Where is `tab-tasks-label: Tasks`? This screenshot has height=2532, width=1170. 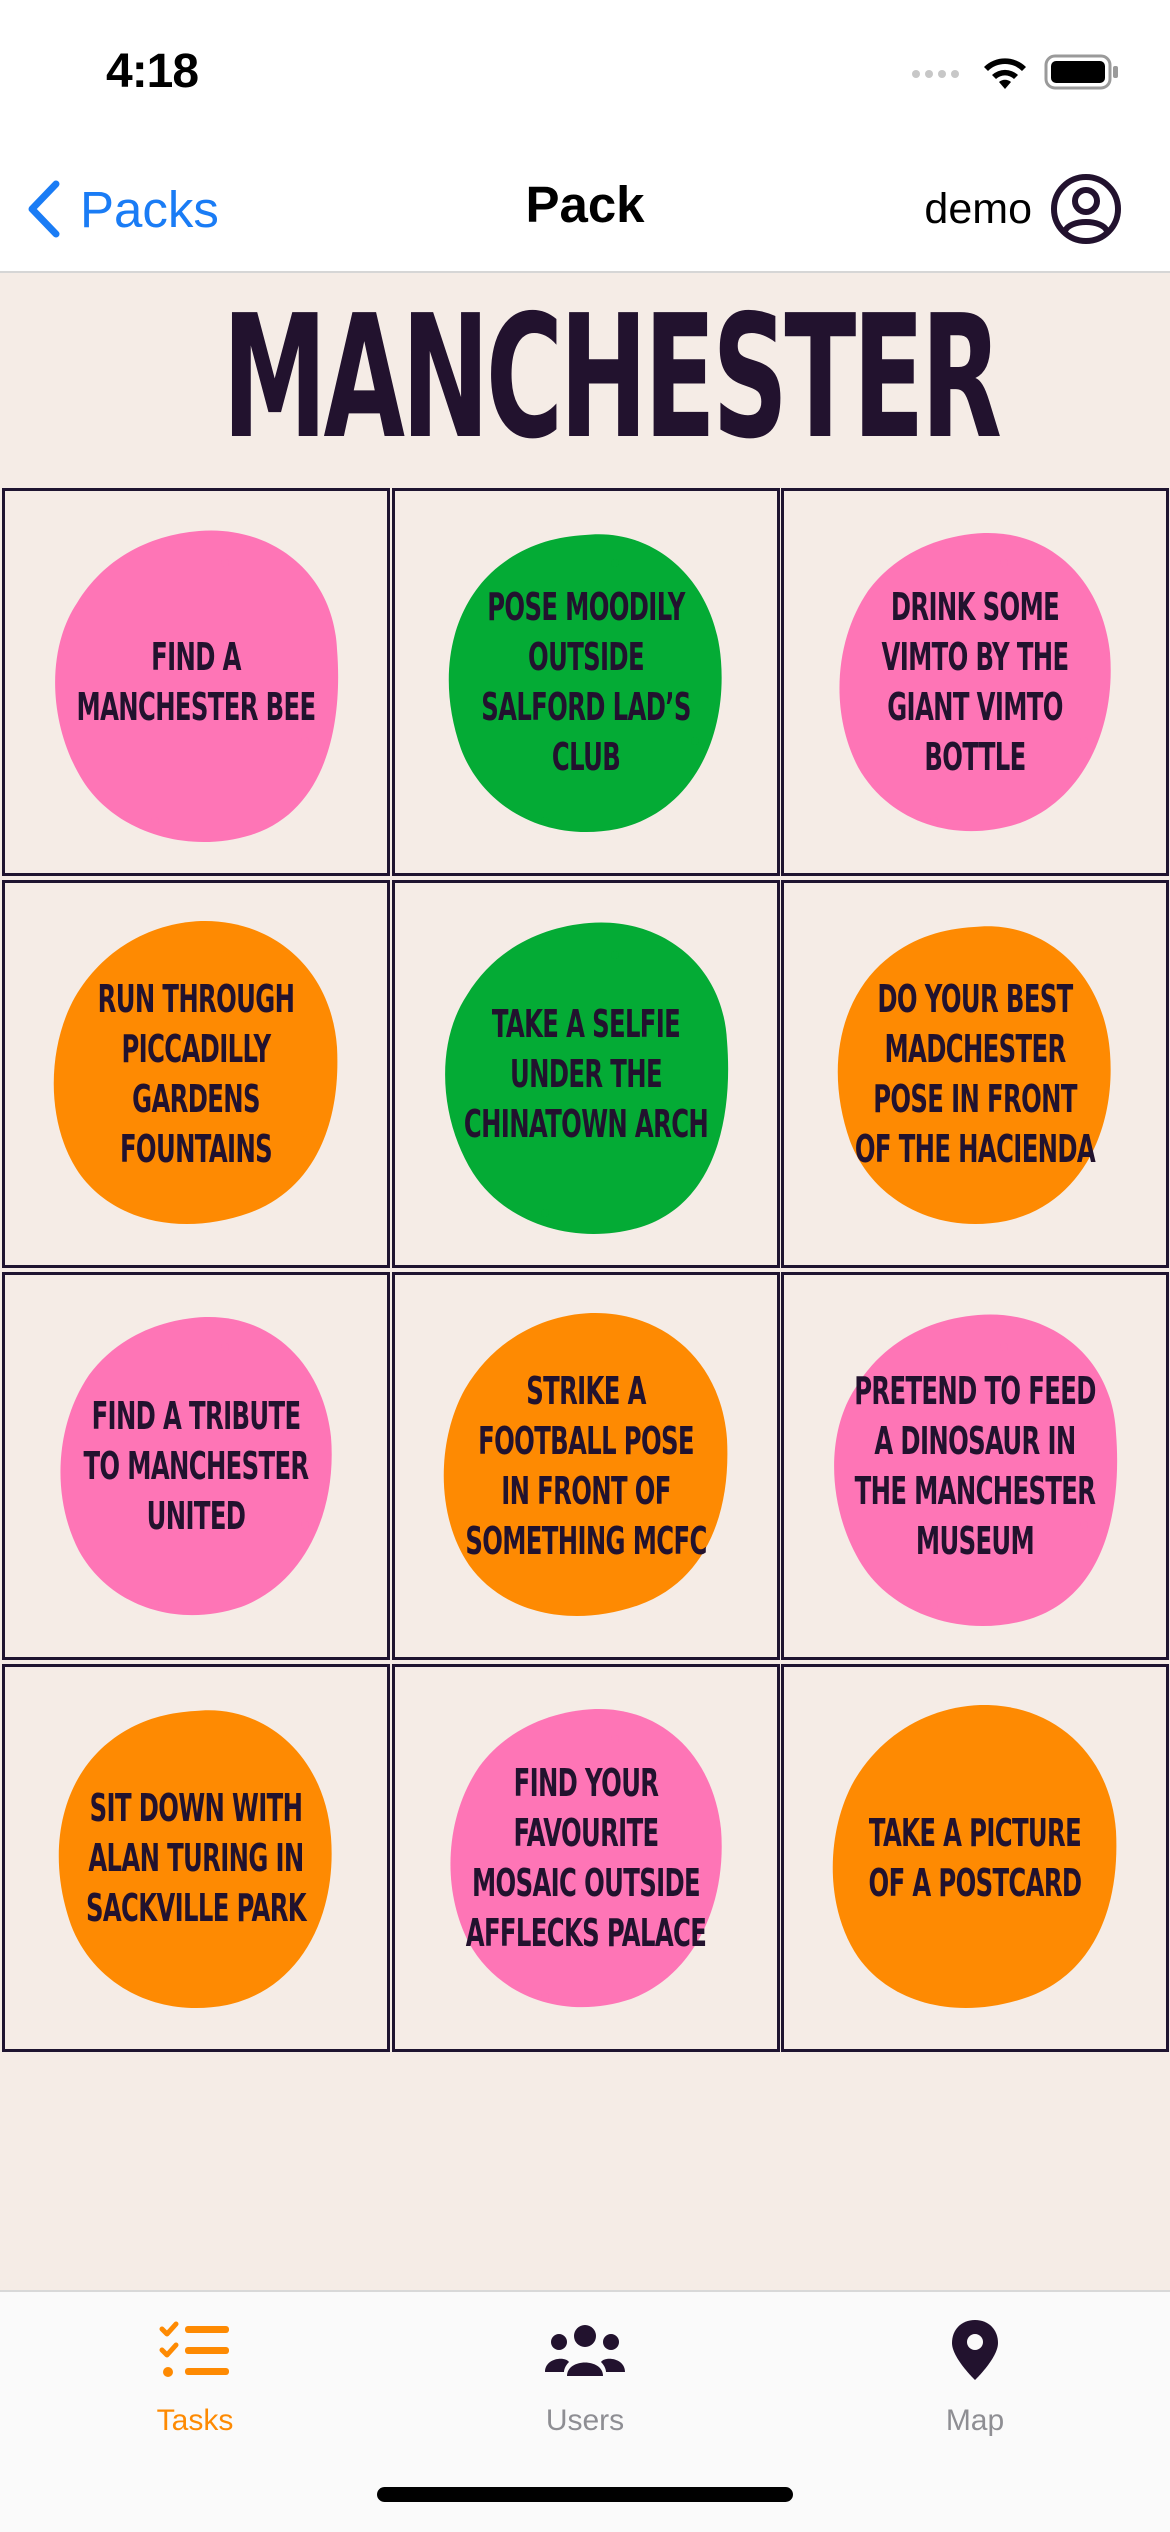 tab-tasks-label: Tasks is located at coordinates (195, 2420).